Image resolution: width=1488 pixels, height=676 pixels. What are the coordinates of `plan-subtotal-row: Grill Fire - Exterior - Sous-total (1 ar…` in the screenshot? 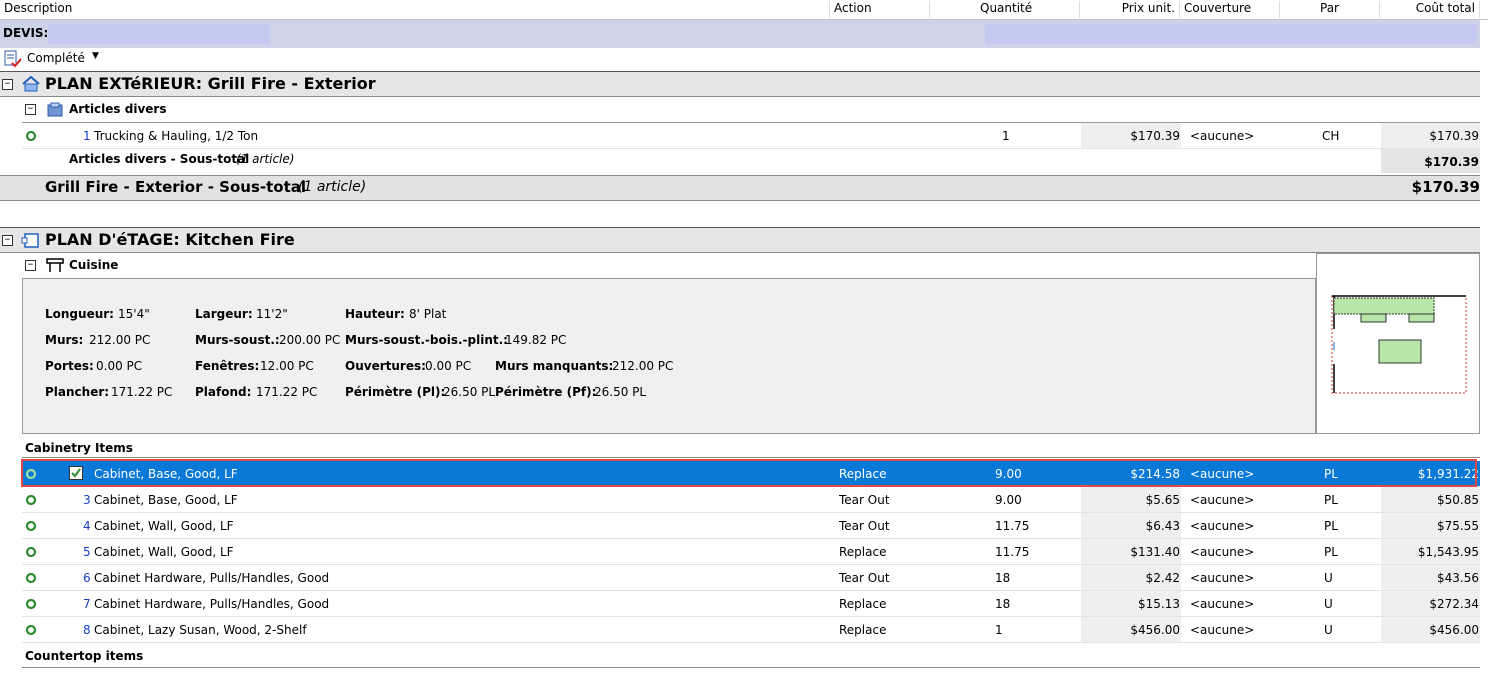 It's located at (740, 188).